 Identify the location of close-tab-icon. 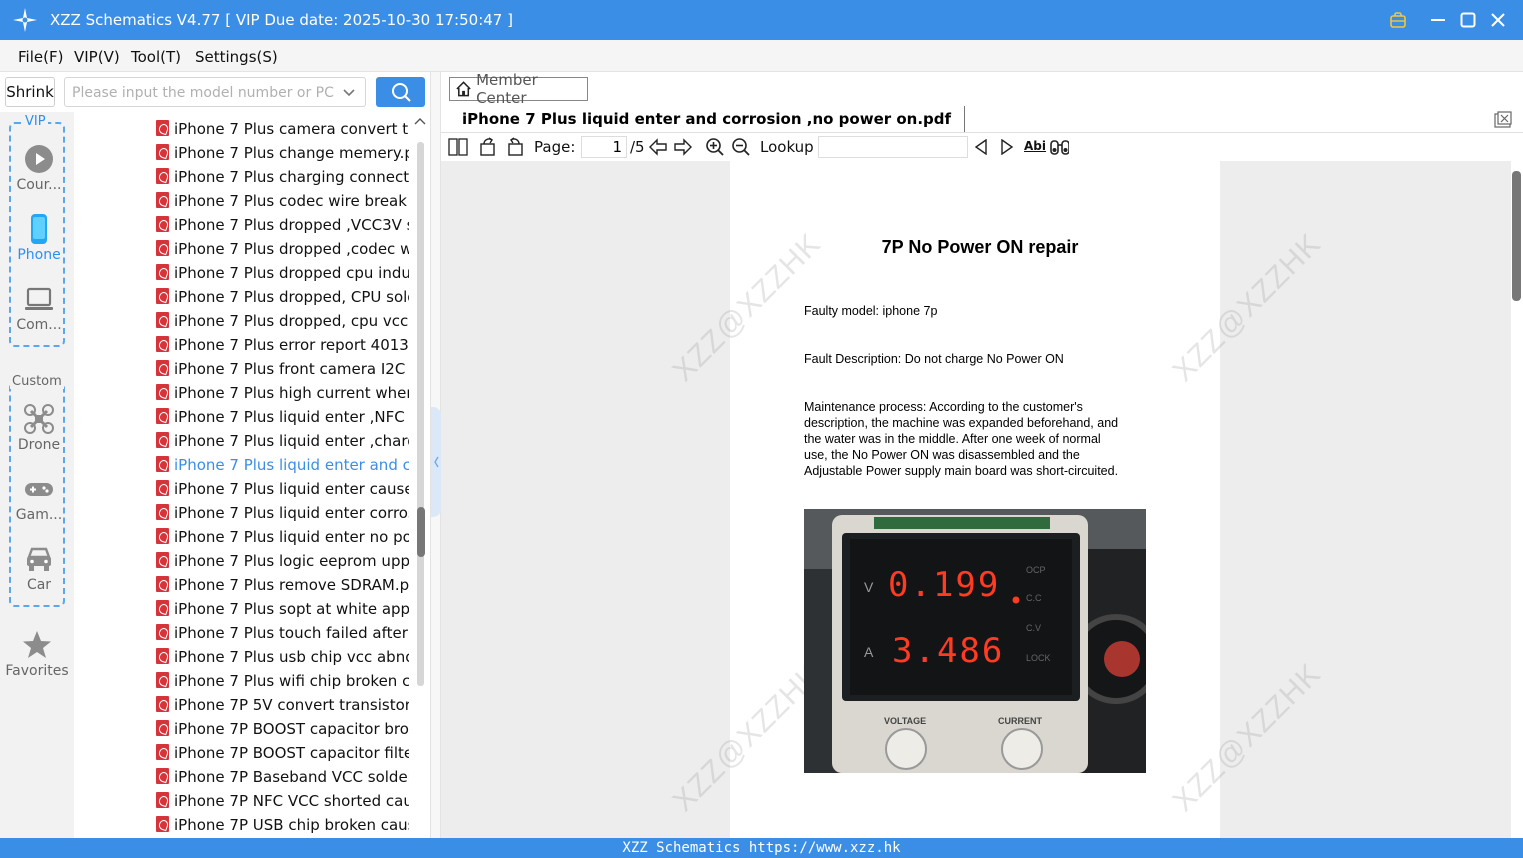
(1503, 120).